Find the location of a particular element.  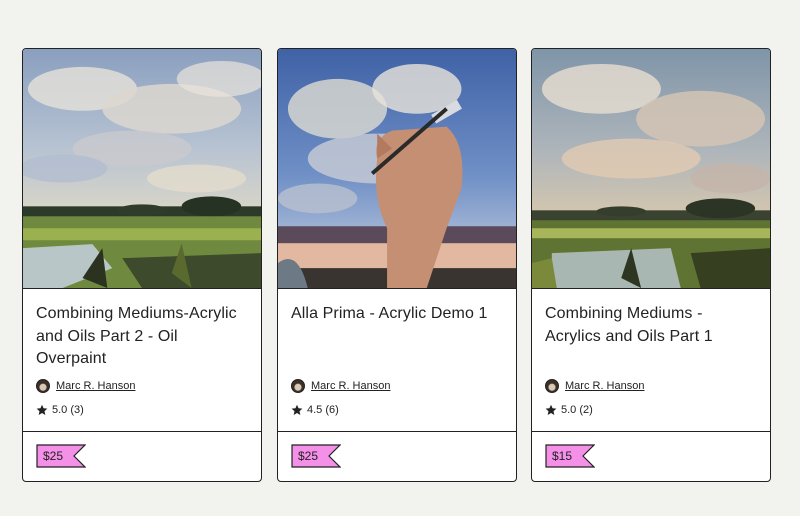

rating: 4.5 (6) is located at coordinates (315, 410).